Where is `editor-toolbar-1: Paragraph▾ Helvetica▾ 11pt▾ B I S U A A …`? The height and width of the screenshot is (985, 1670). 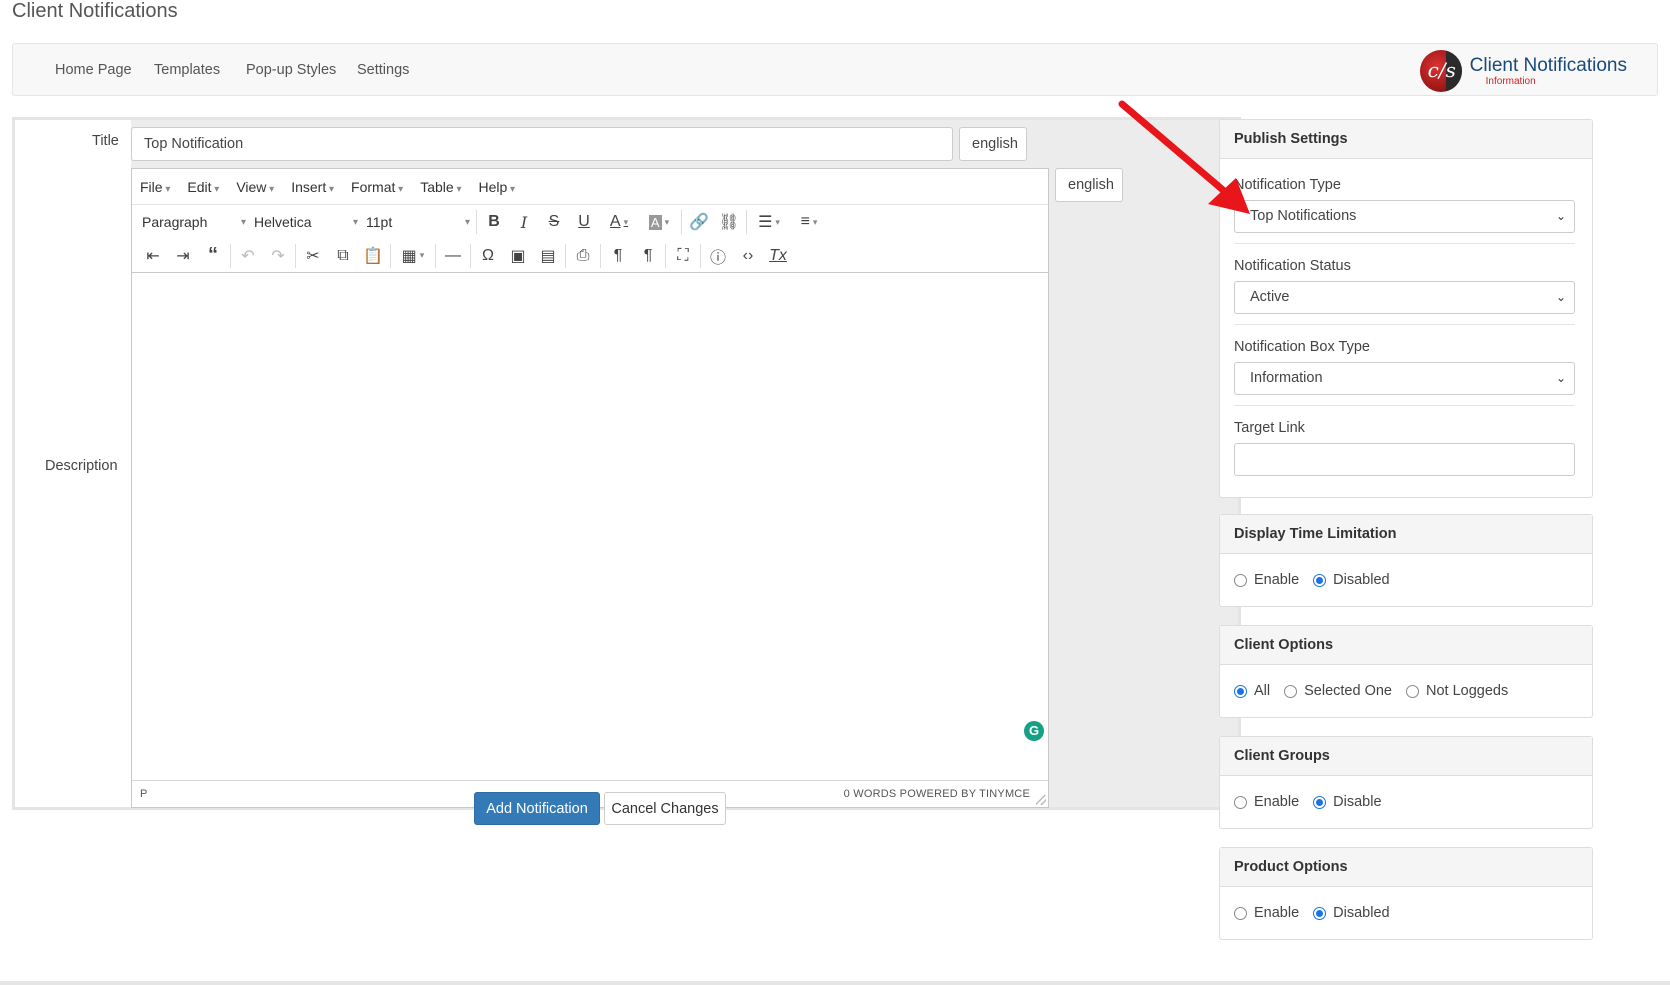
editor-toolbar-1: Paragraph▾ Helvetica▾ 11pt▾ B I S U A A … is located at coordinates (590, 222).